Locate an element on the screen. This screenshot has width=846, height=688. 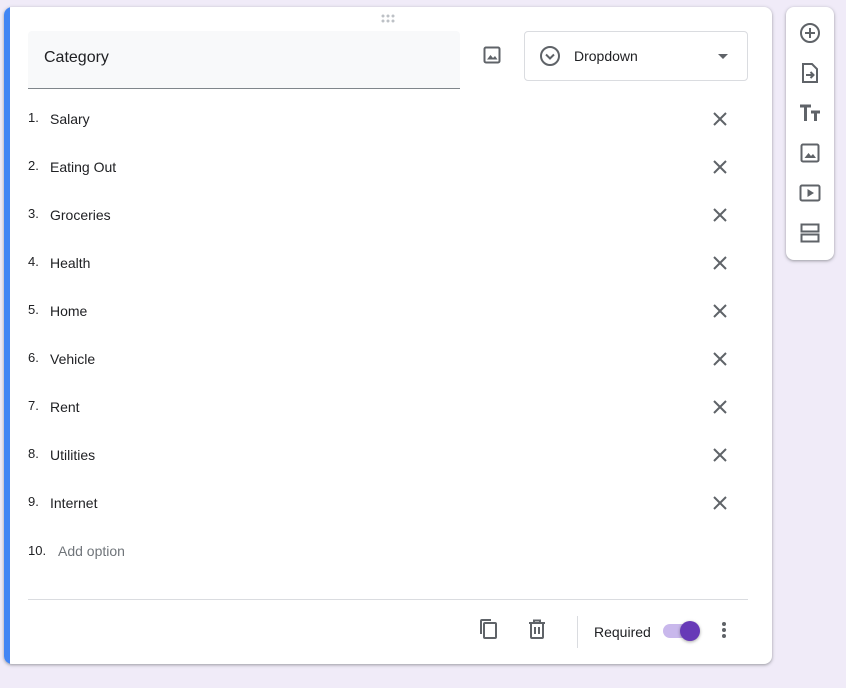
list-item: 8. Utilities is located at coordinates (388, 455).